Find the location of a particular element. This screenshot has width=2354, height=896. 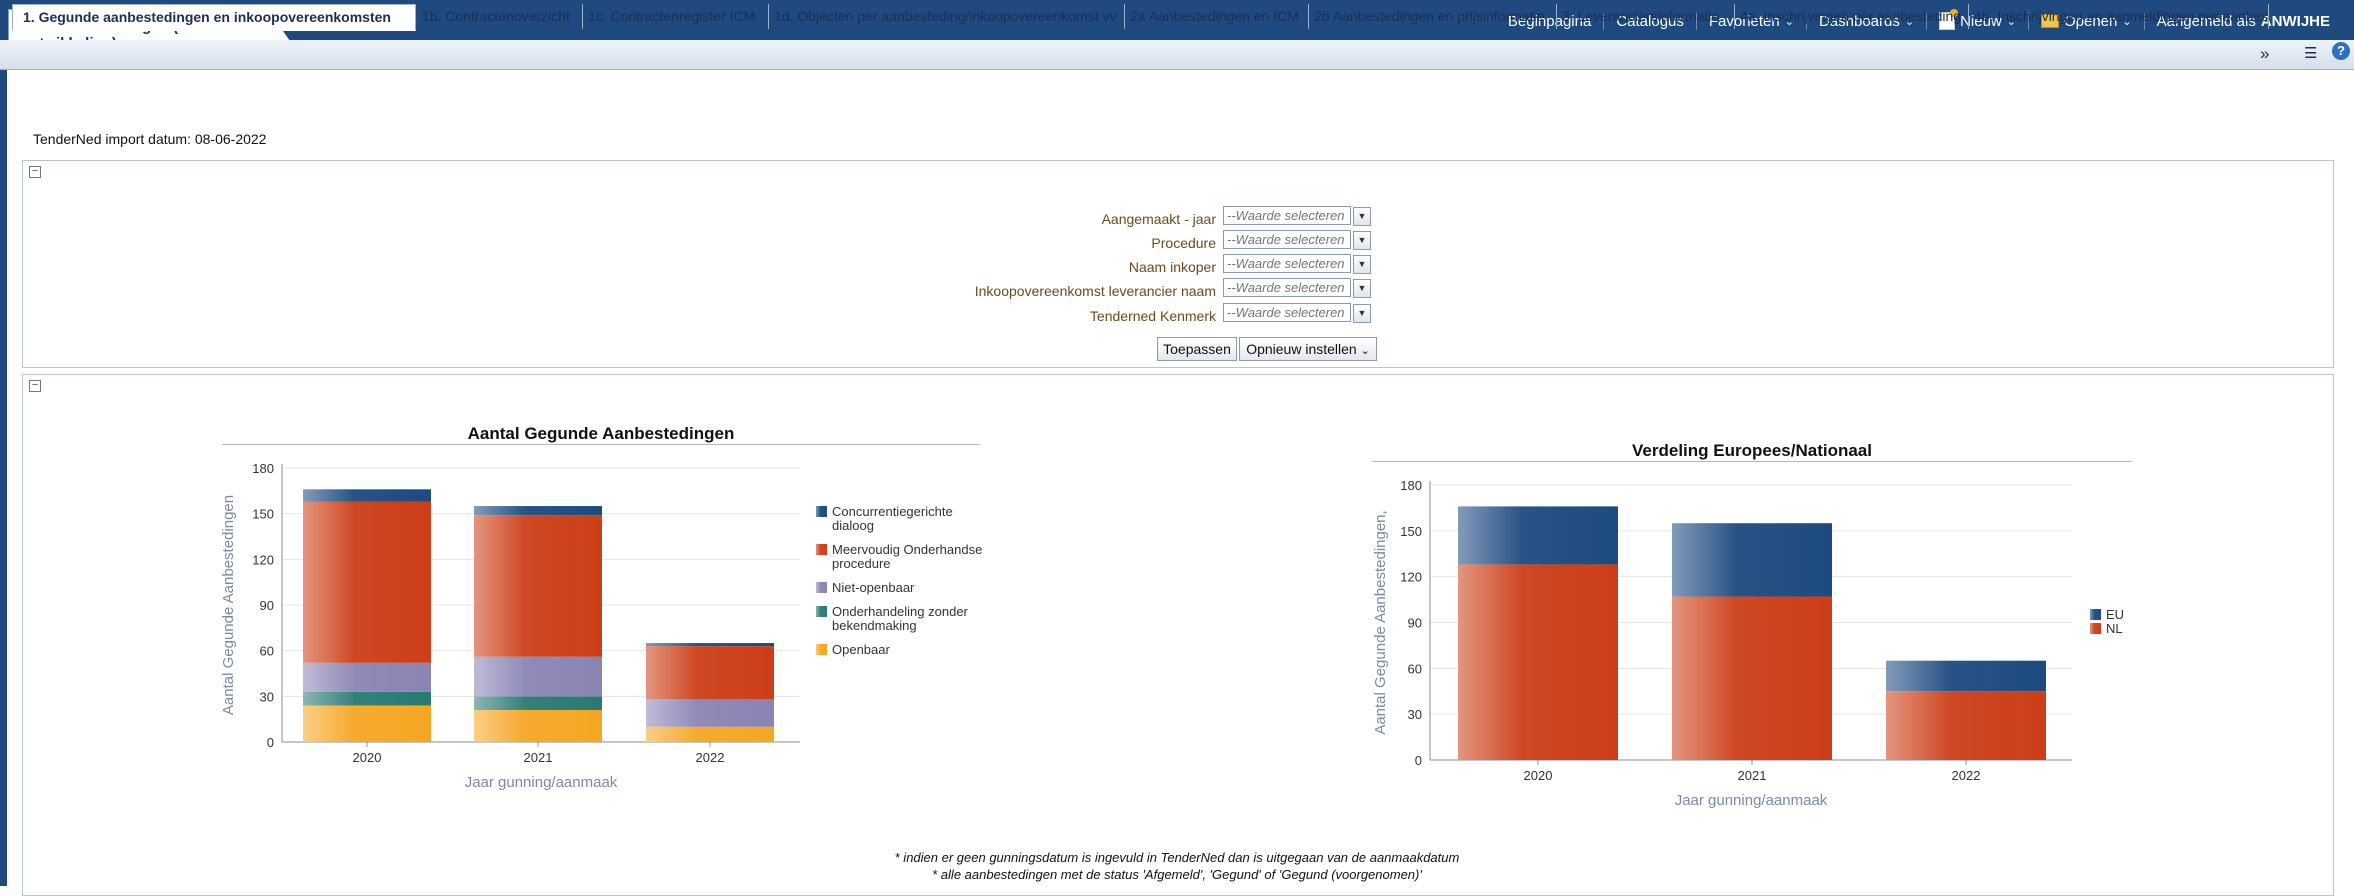

chart2-y-tick-label: 0 is located at coordinates (1418, 760).